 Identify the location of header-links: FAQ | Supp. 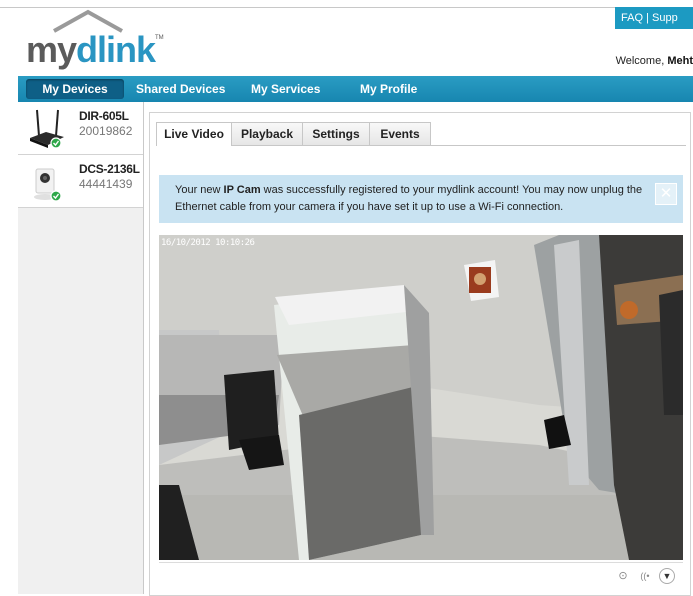
(654, 18).